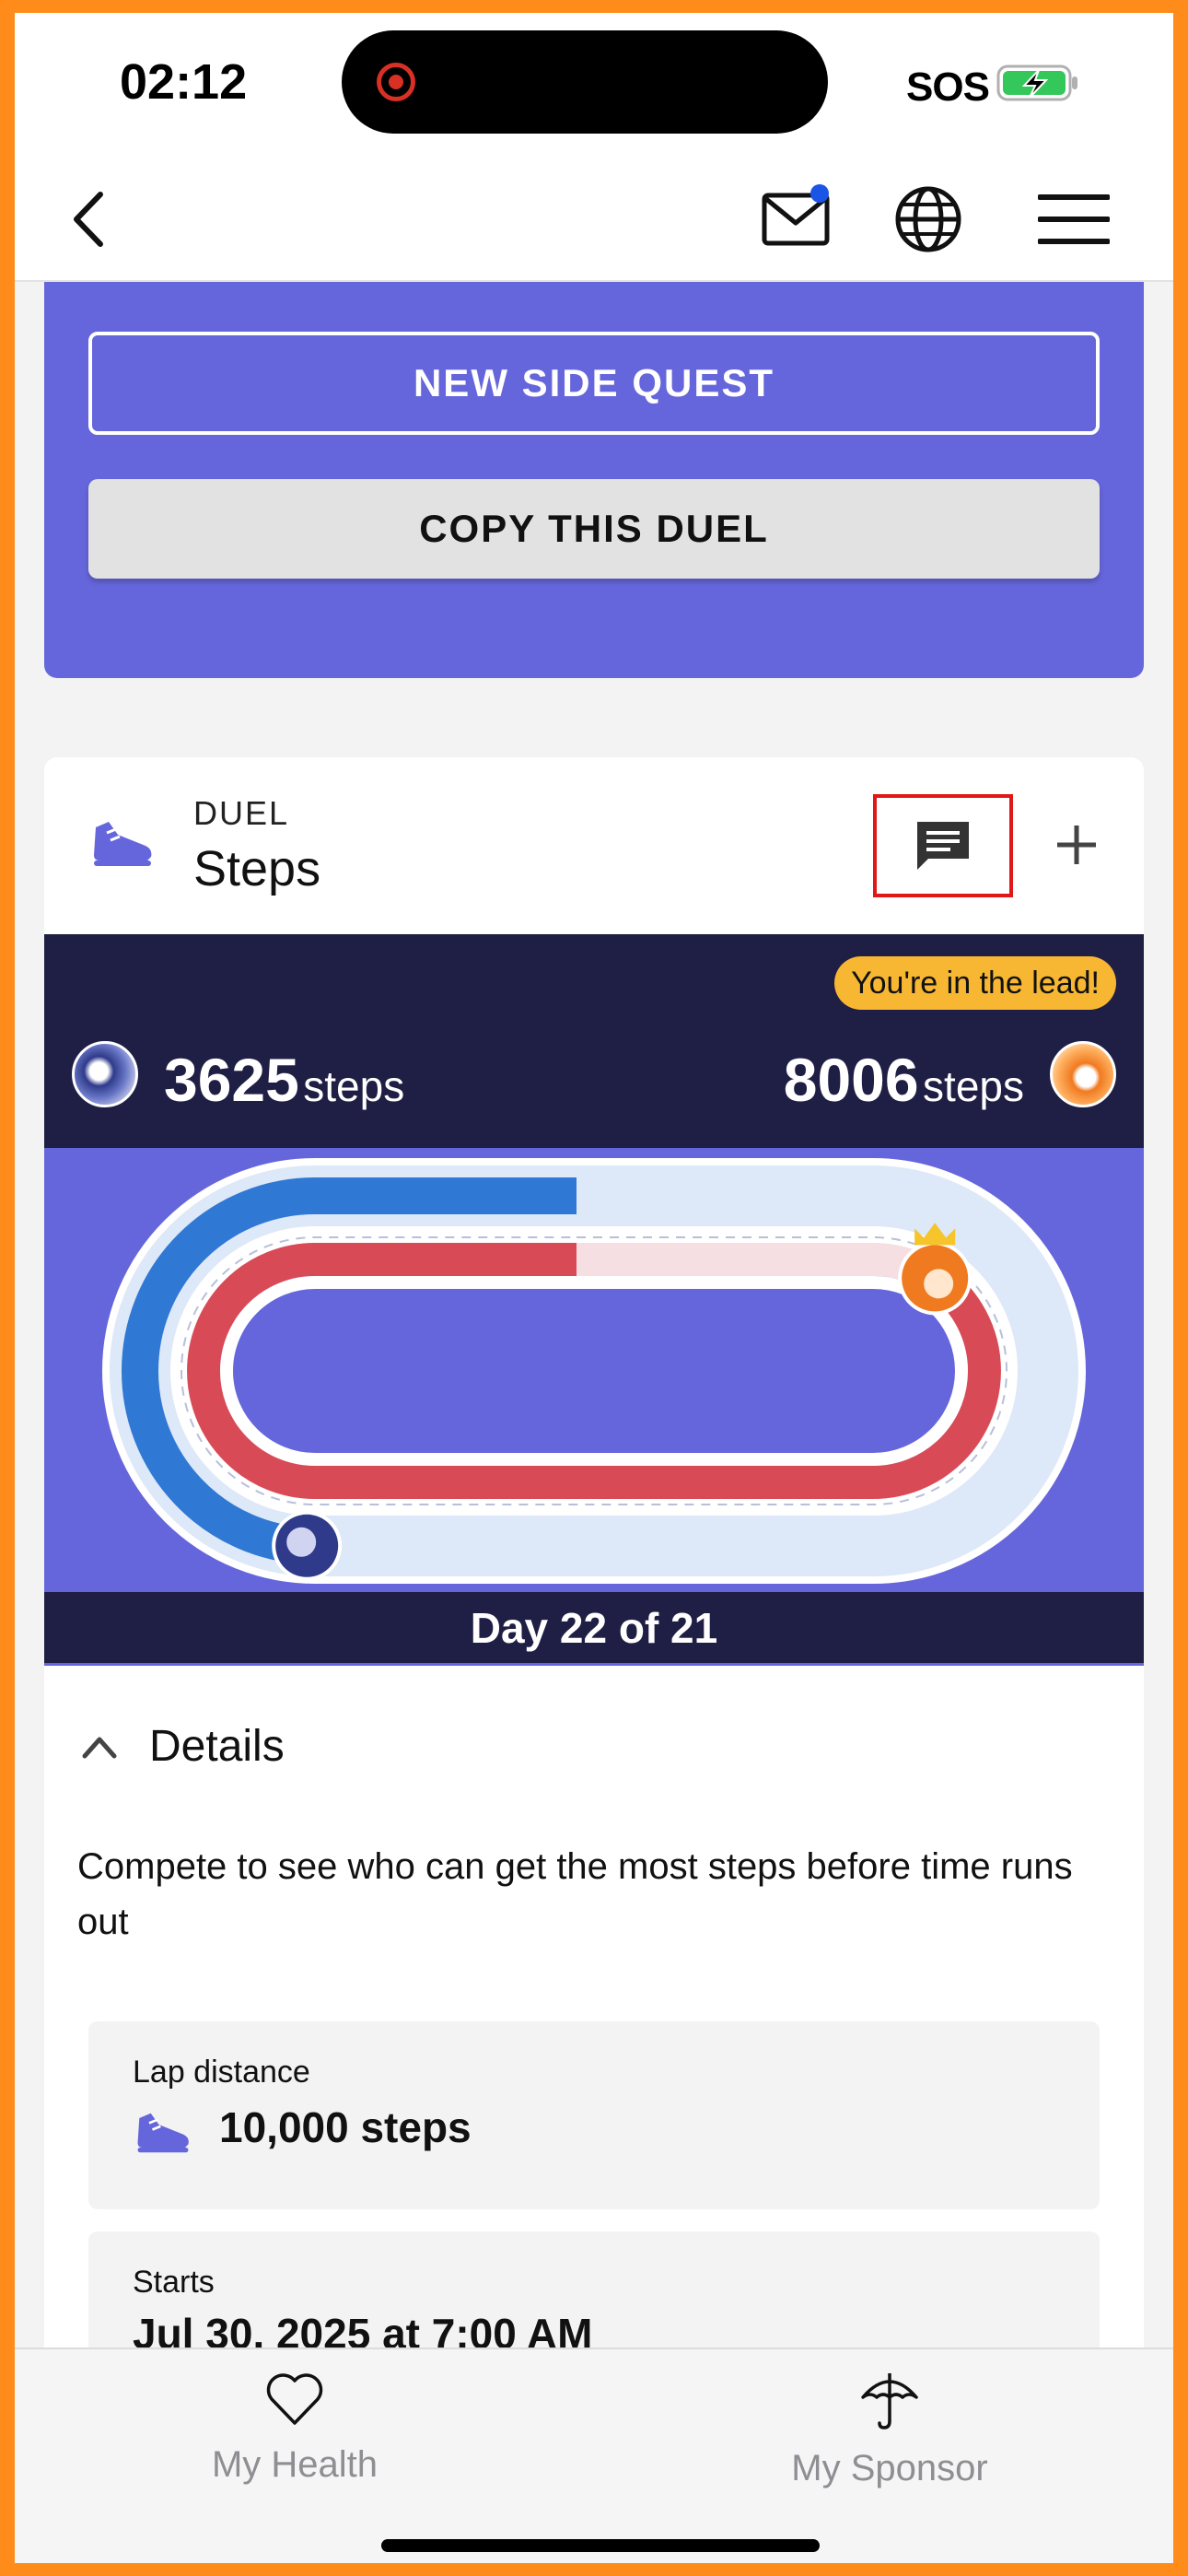  I want to click on hamburger-menu-icon, so click(1074, 219).